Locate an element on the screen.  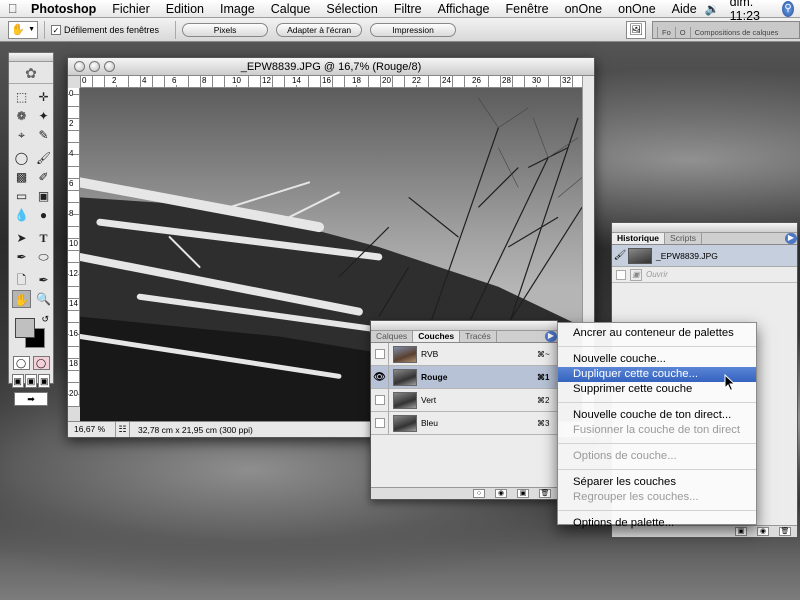
menu-affichage: Affichage is located at coordinates (464, 9).